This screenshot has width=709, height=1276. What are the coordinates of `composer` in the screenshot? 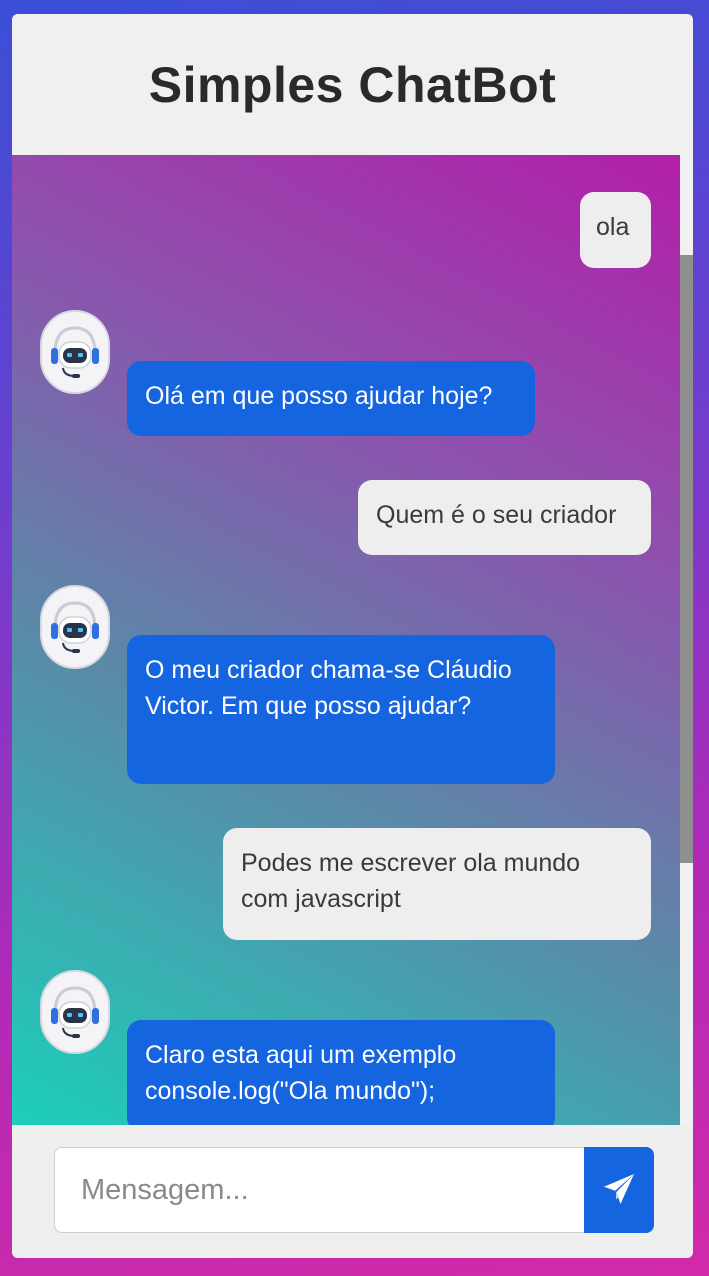 It's located at (352, 1191).